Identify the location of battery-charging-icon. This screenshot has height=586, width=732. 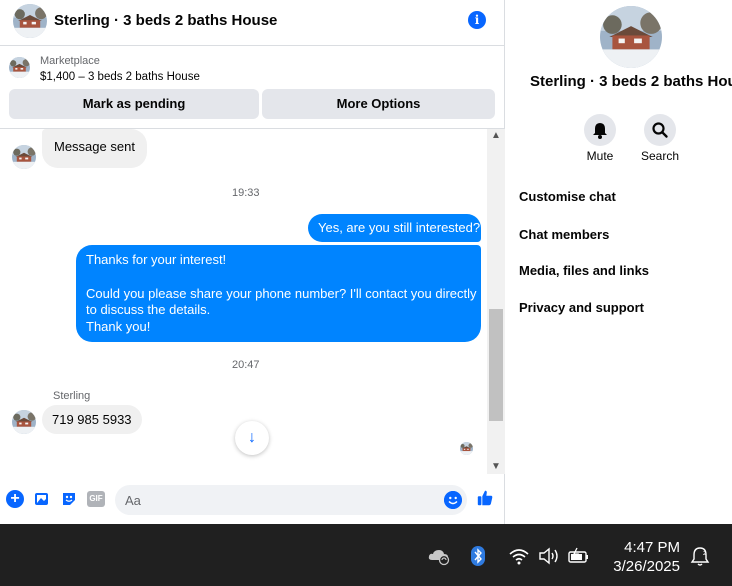
(579, 556).